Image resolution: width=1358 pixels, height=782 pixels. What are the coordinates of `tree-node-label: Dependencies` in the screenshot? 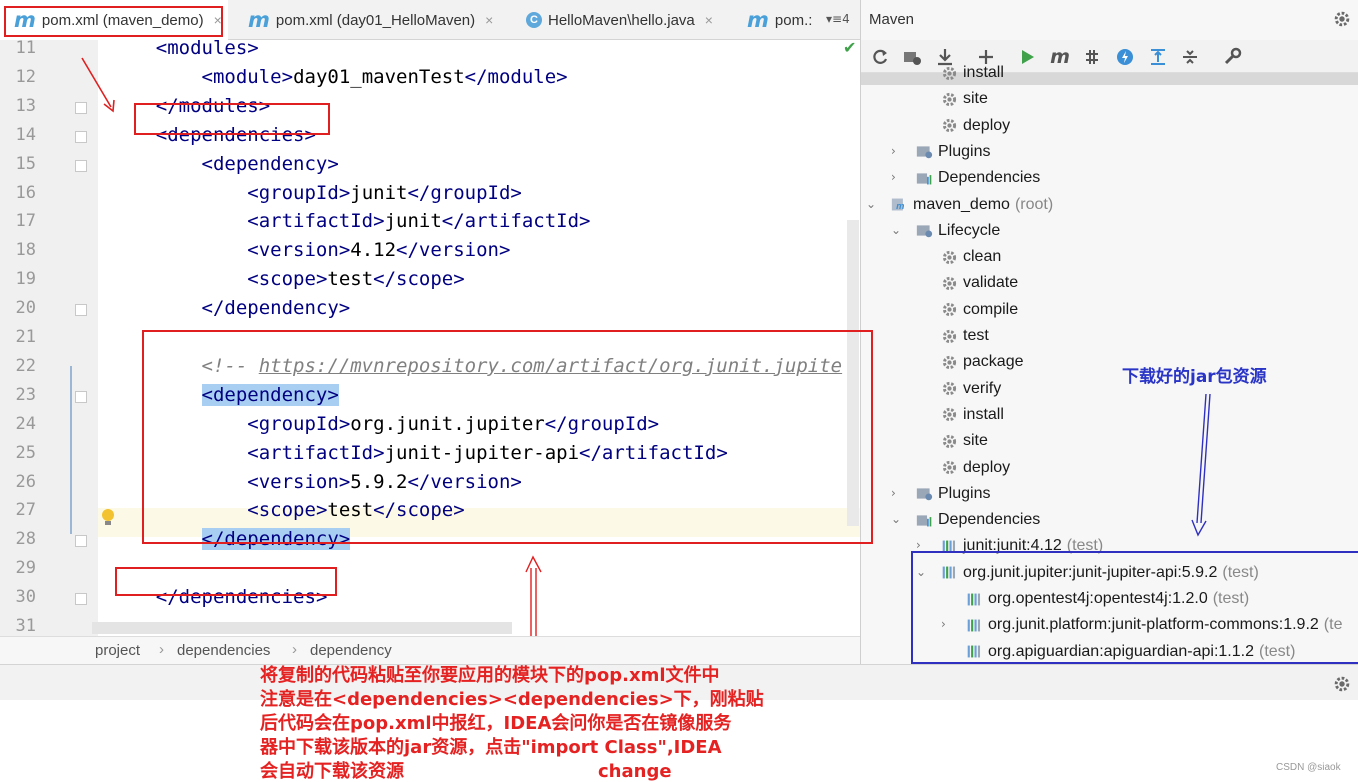 It's located at (989, 178).